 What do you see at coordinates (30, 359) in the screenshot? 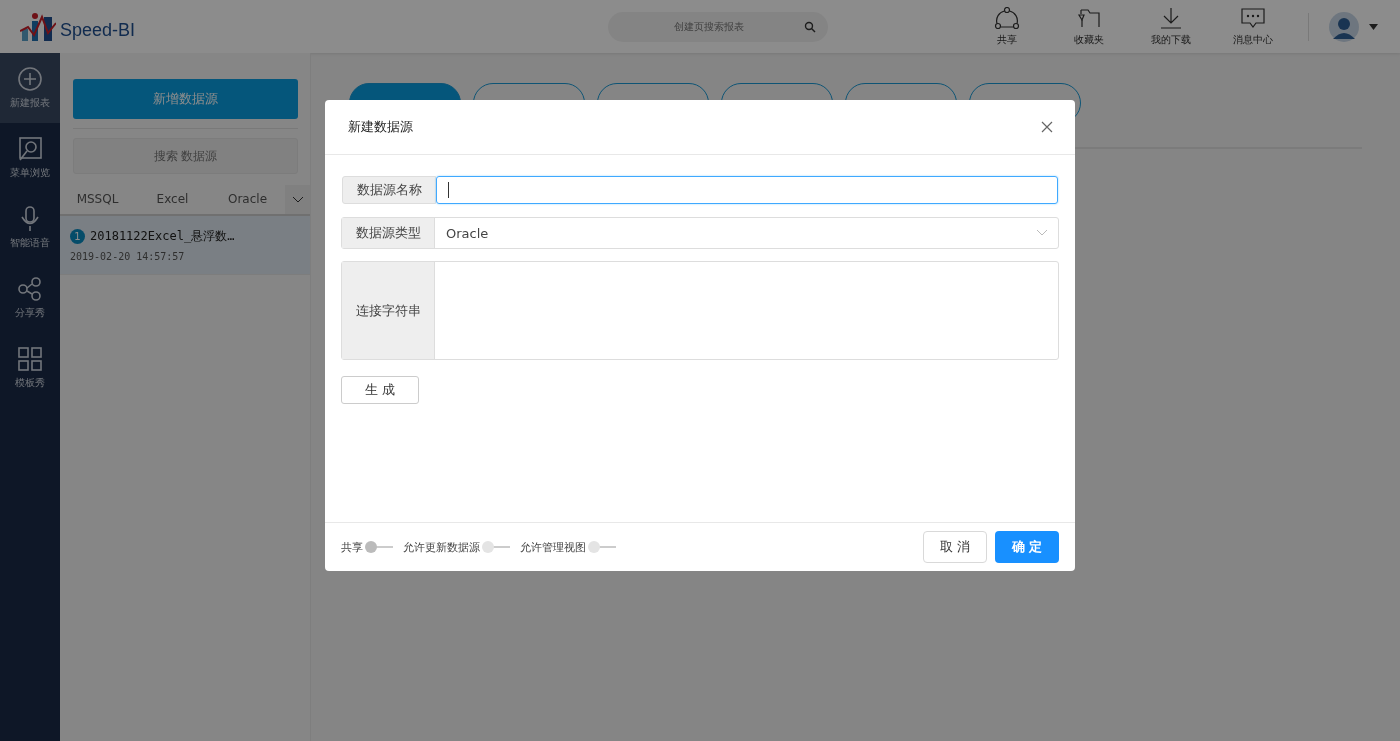
I see `grid-icon` at bounding box center [30, 359].